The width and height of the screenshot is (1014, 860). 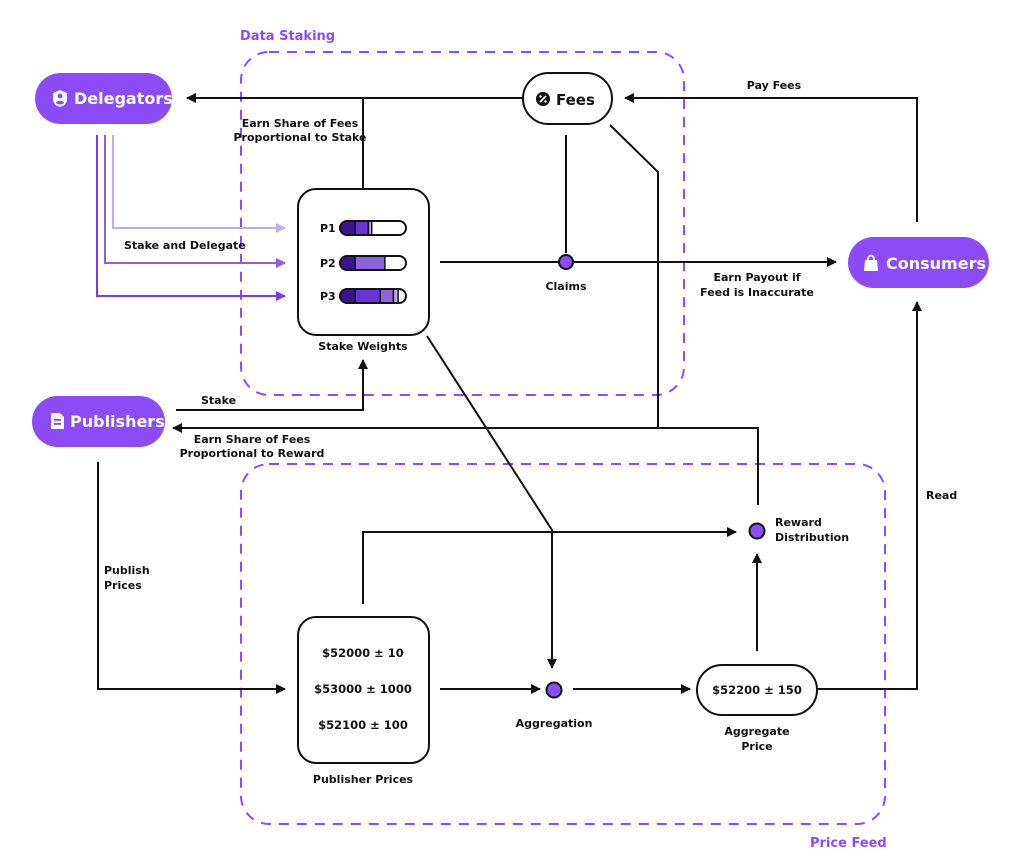 What do you see at coordinates (57, 421) in the screenshot?
I see `document-icon` at bounding box center [57, 421].